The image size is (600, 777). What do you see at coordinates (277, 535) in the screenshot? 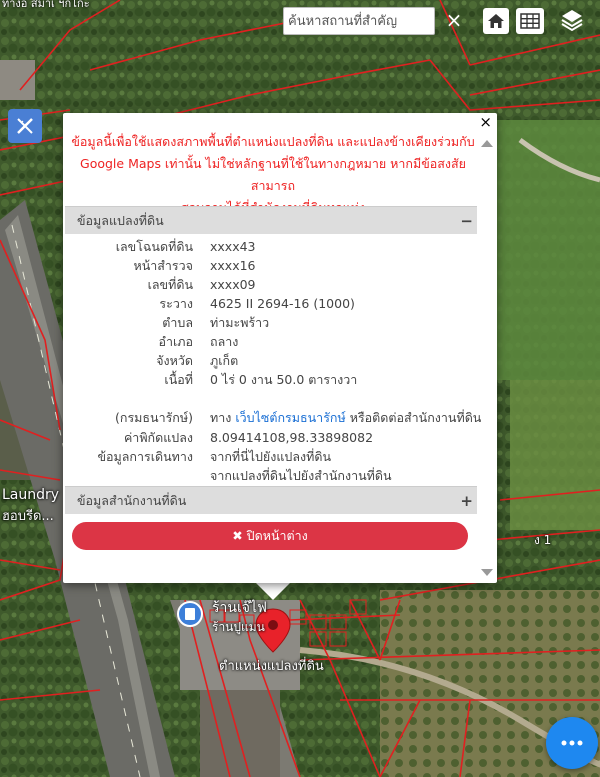
I see `close-window-label: ปิดหน้าต่าง` at bounding box center [277, 535].